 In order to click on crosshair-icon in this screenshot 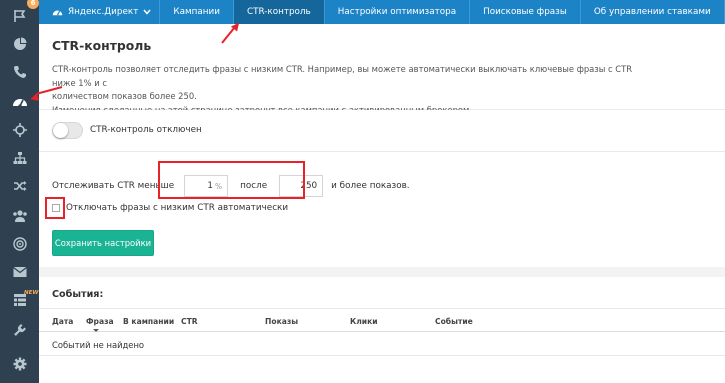, I will do `click(19, 129)`.